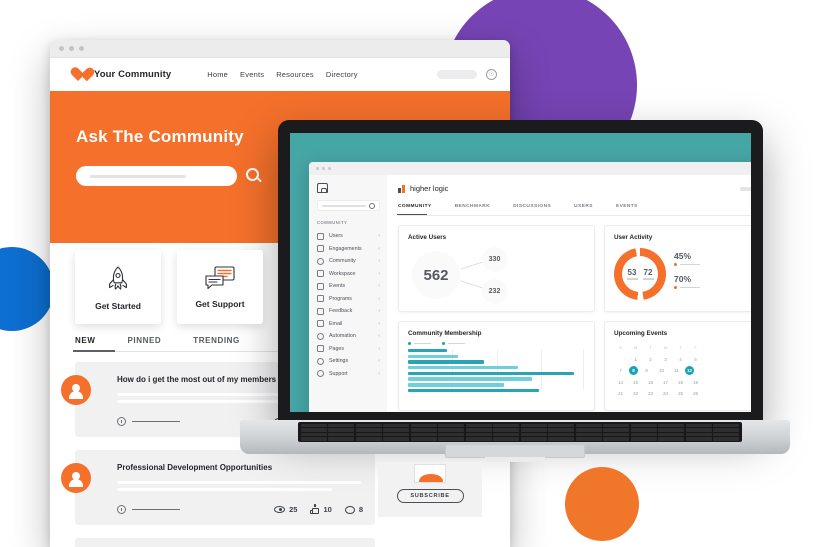 The height and width of the screenshot is (547, 825). Describe the element at coordinates (491, 74) in the screenshot. I see `user-circle-icon: ☉` at that location.